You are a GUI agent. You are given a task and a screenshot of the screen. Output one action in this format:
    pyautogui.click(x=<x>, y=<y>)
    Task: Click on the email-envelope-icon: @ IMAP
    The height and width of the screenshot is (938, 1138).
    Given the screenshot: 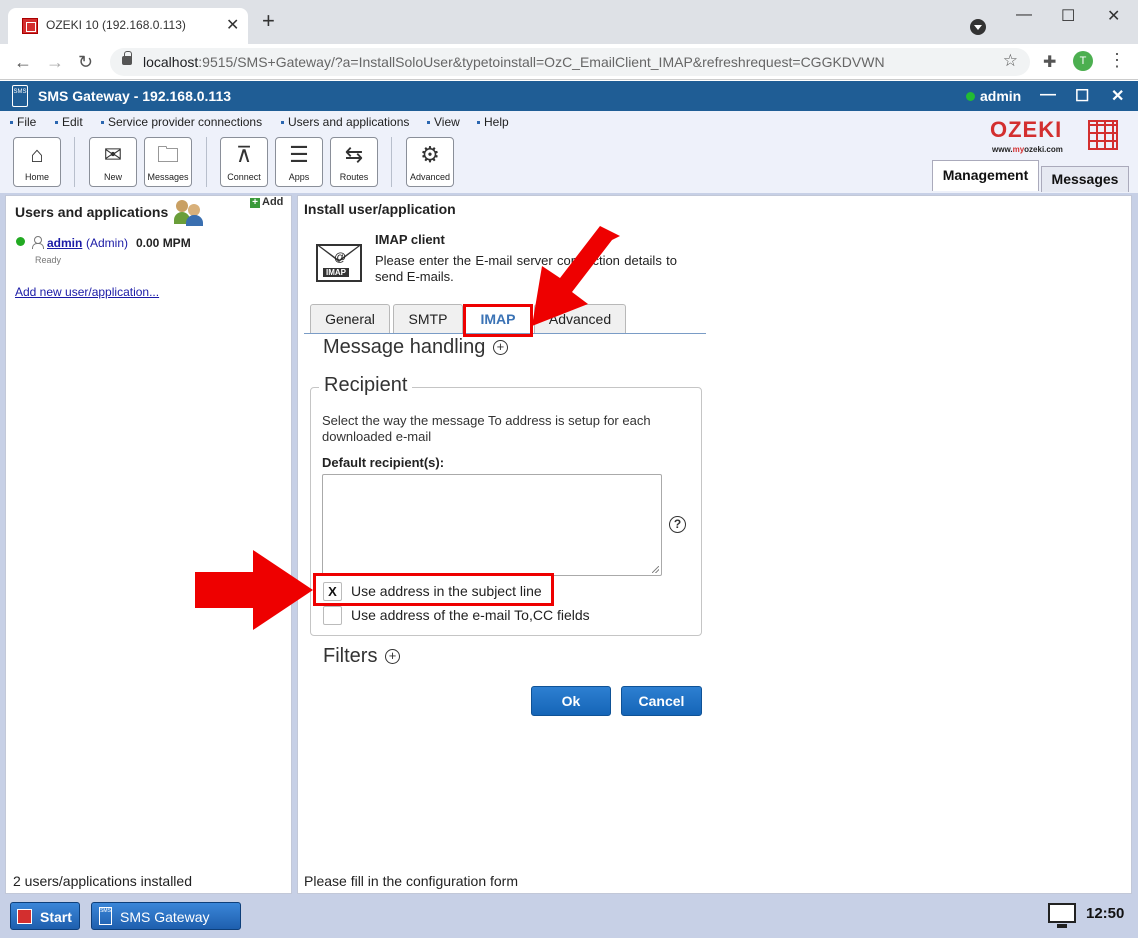 What is the action you would take?
    pyautogui.click(x=339, y=263)
    